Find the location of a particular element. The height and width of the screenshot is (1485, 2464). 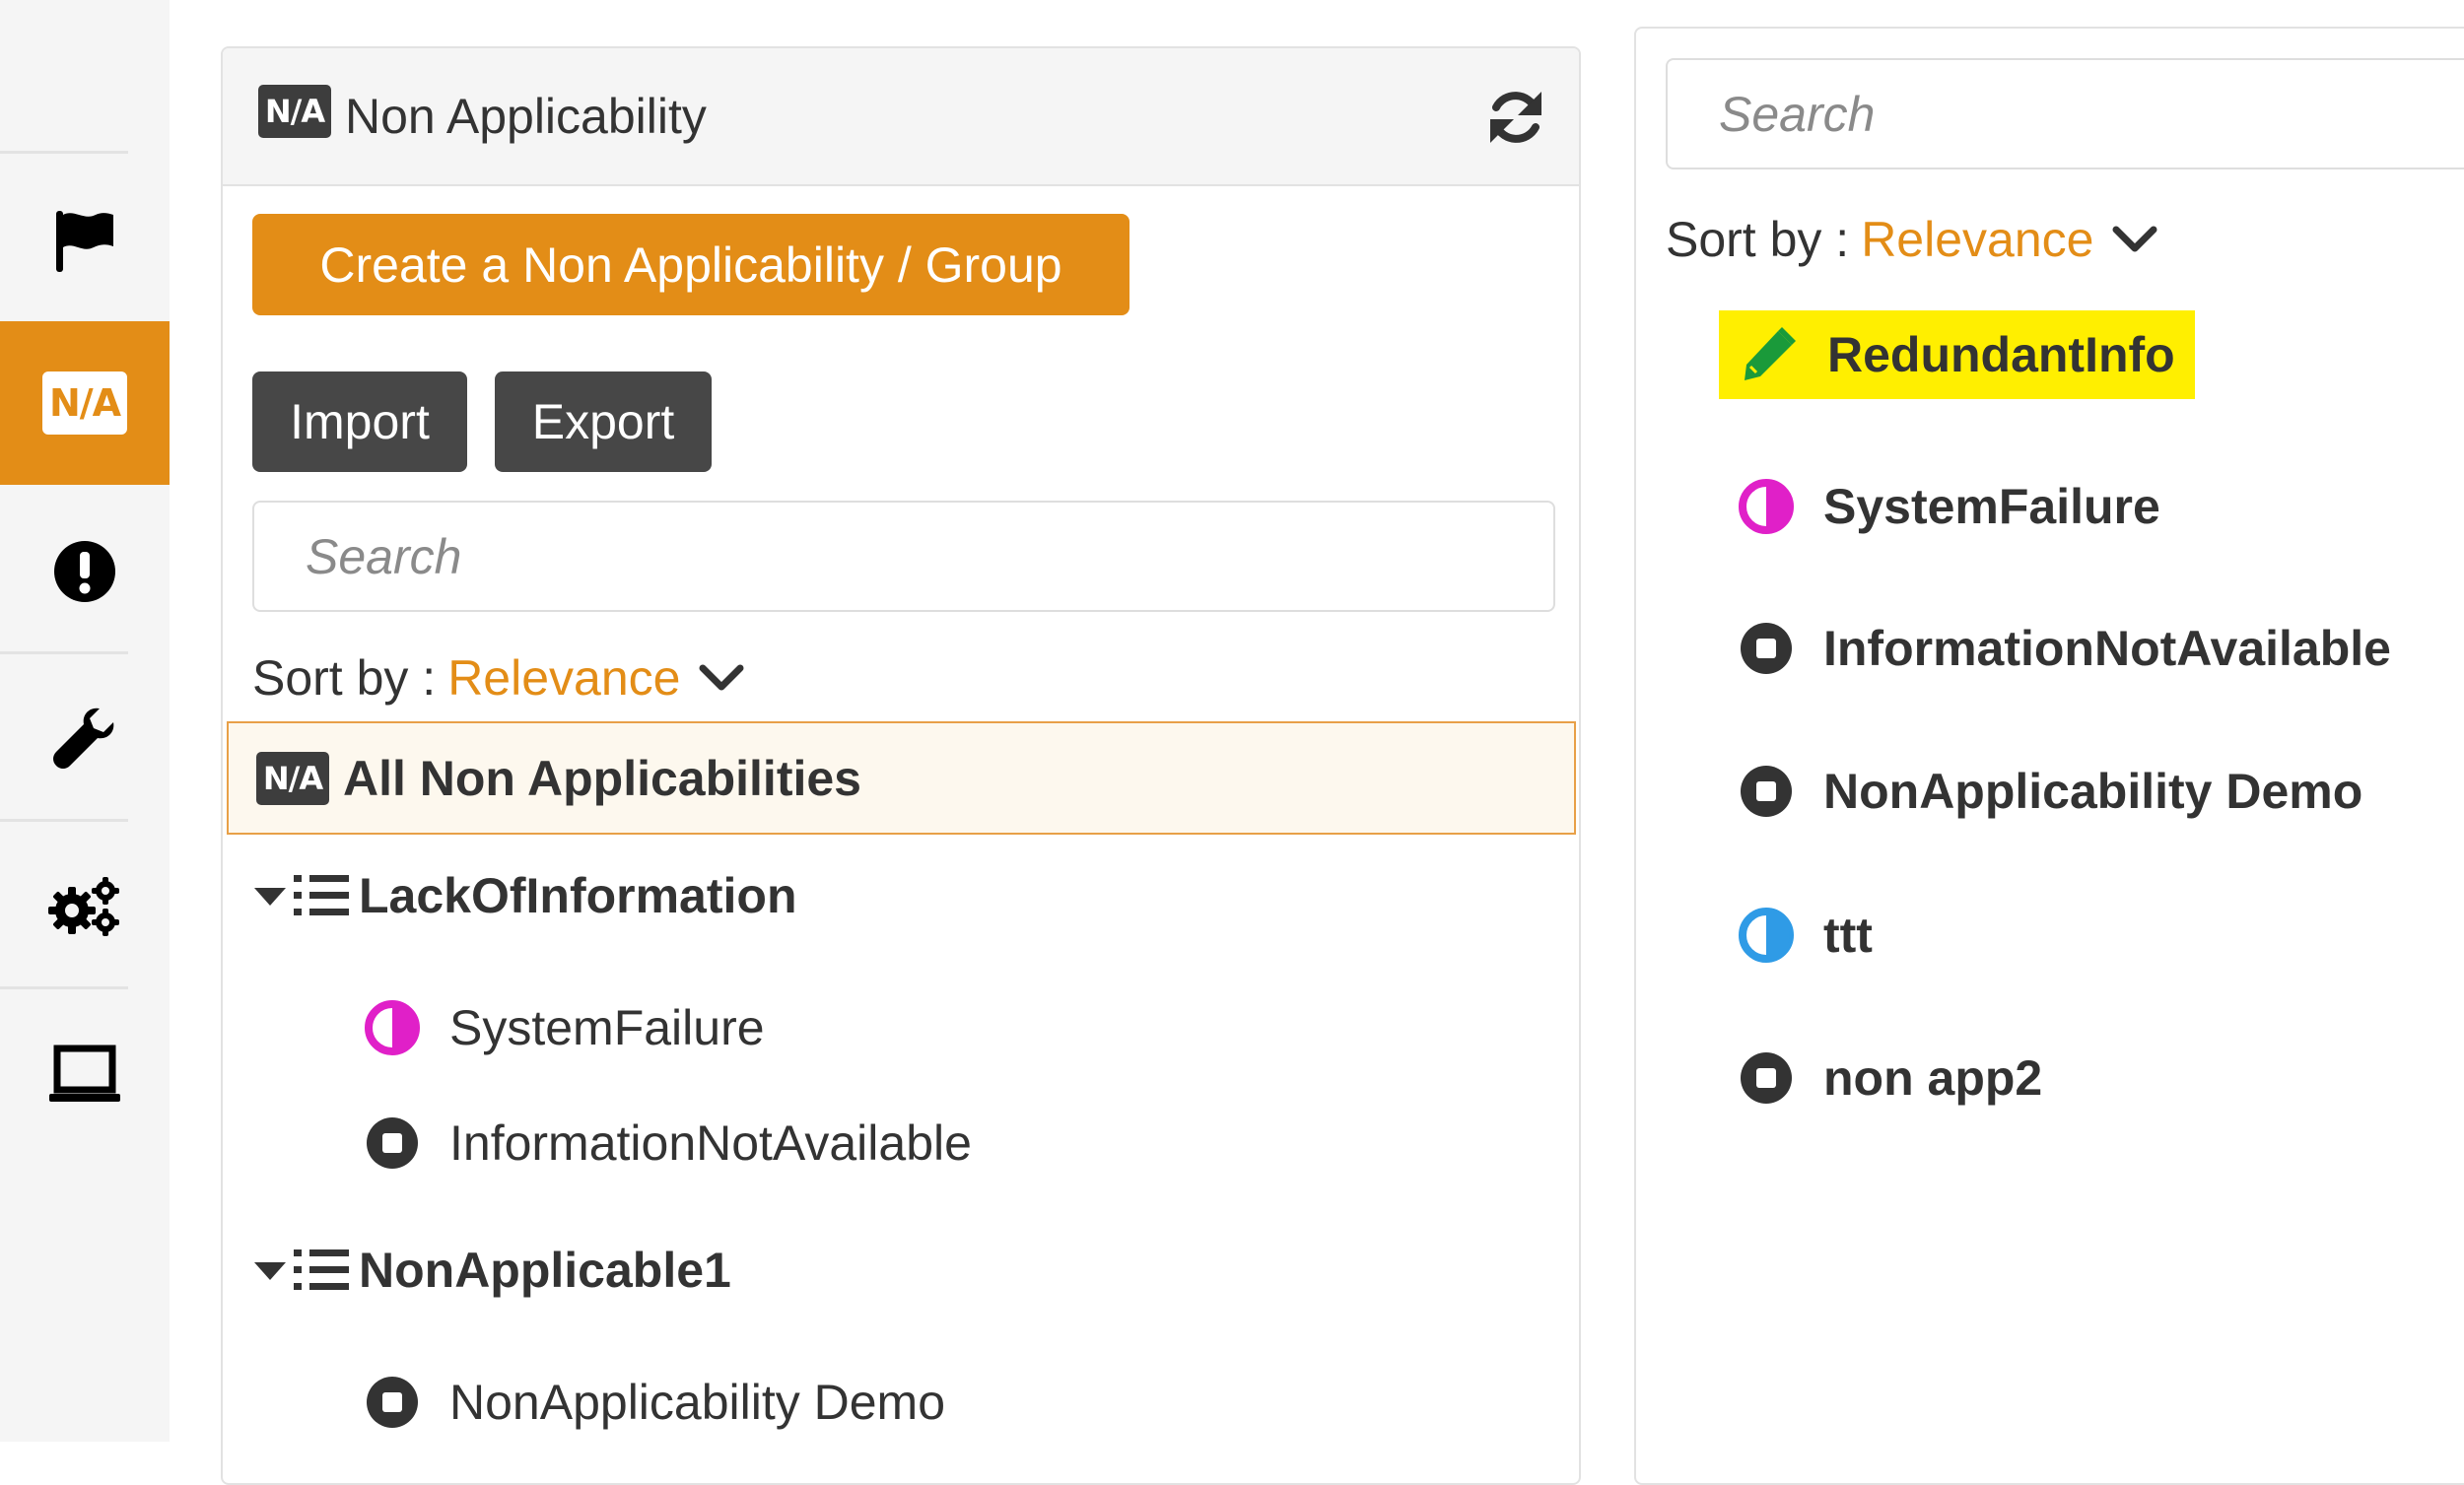

wrench-icon is located at coordinates (83, 739).